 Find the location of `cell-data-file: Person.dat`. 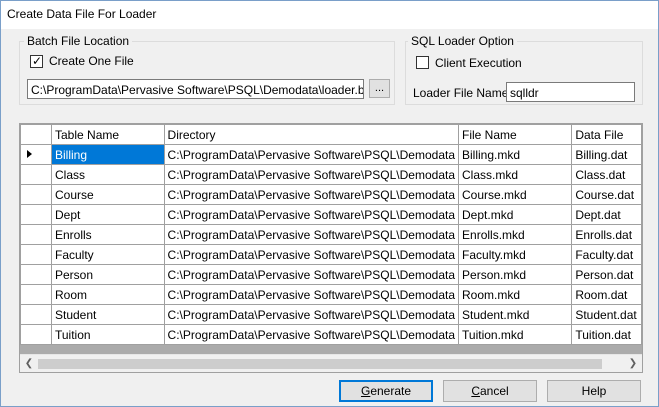

cell-data-file: Person.dat is located at coordinates (606, 274).